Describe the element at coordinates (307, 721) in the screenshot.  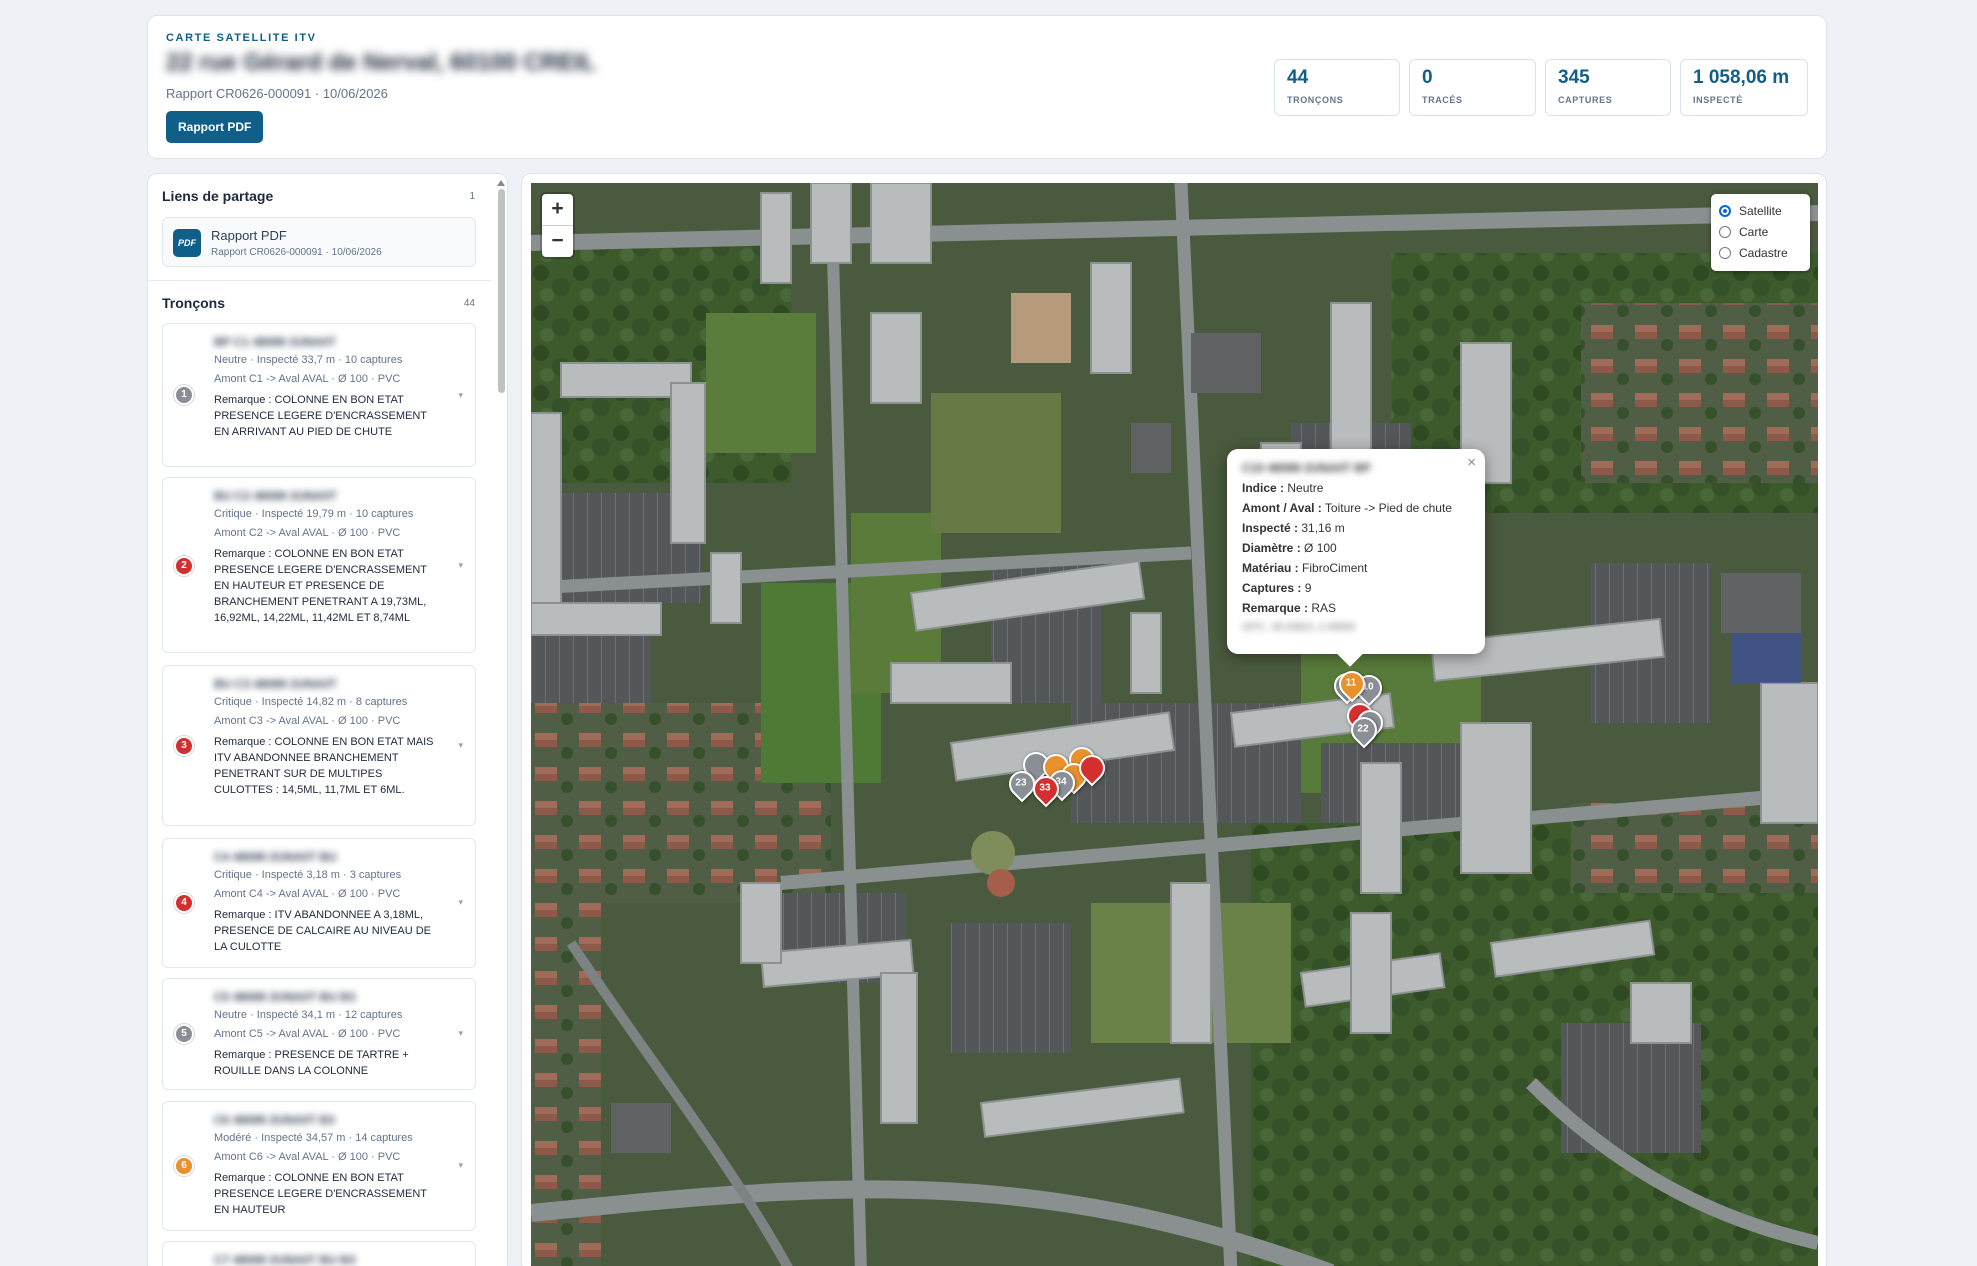
I see `segment-path: Amont C3 -> Aval AVAL · Ø 100 · PVC` at that location.